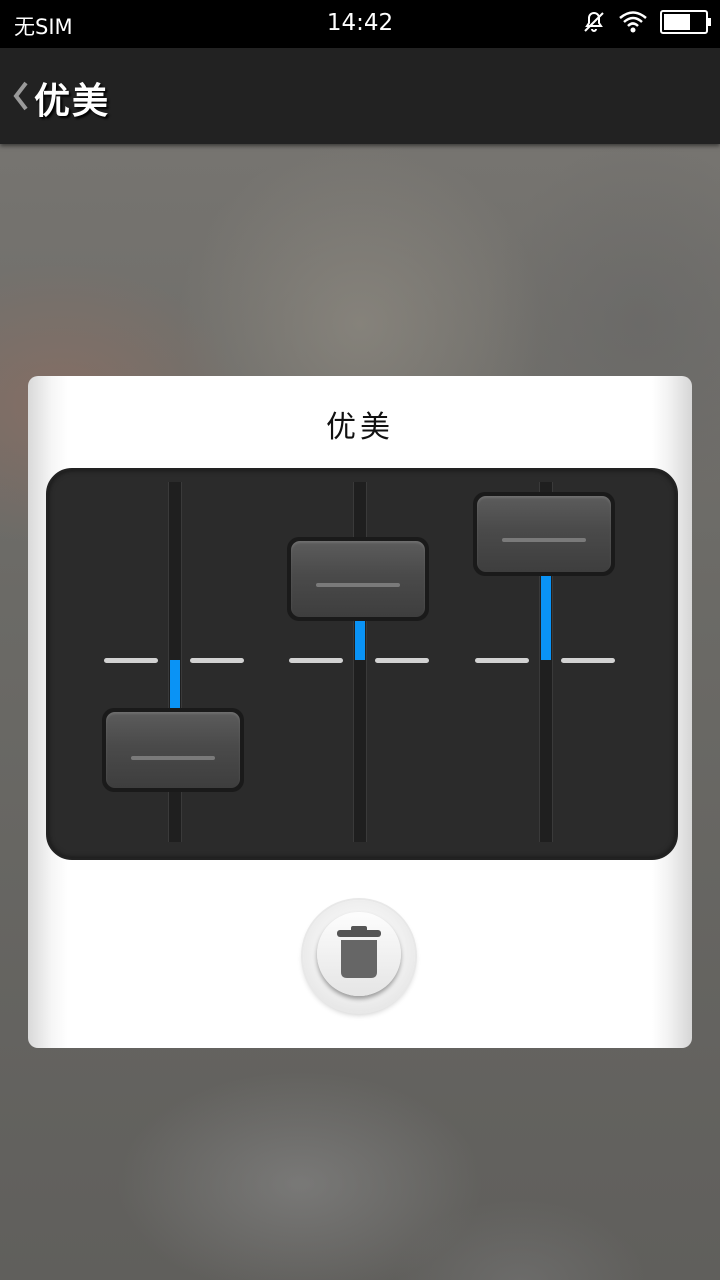 The width and height of the screenshot is (720, 1280). Describe the element at coordinates (360, 24) in the screenshot. I see `status-bar: 无SIM 14:42` at that location.